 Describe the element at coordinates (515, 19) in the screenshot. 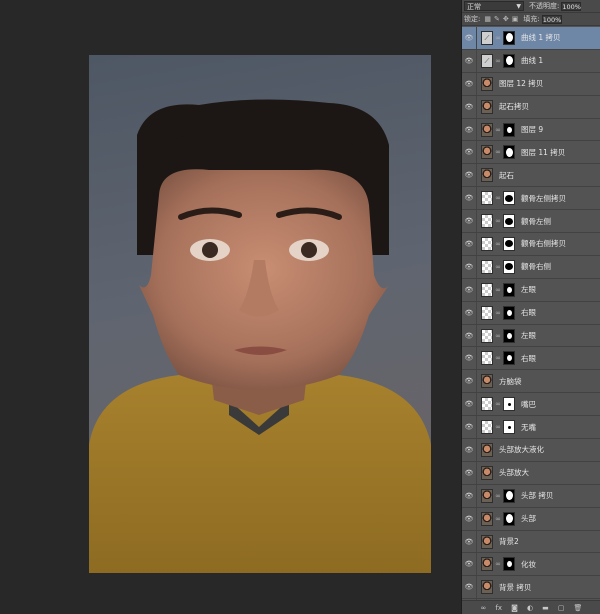

I see `lock-all-icon: ▣` at that location.